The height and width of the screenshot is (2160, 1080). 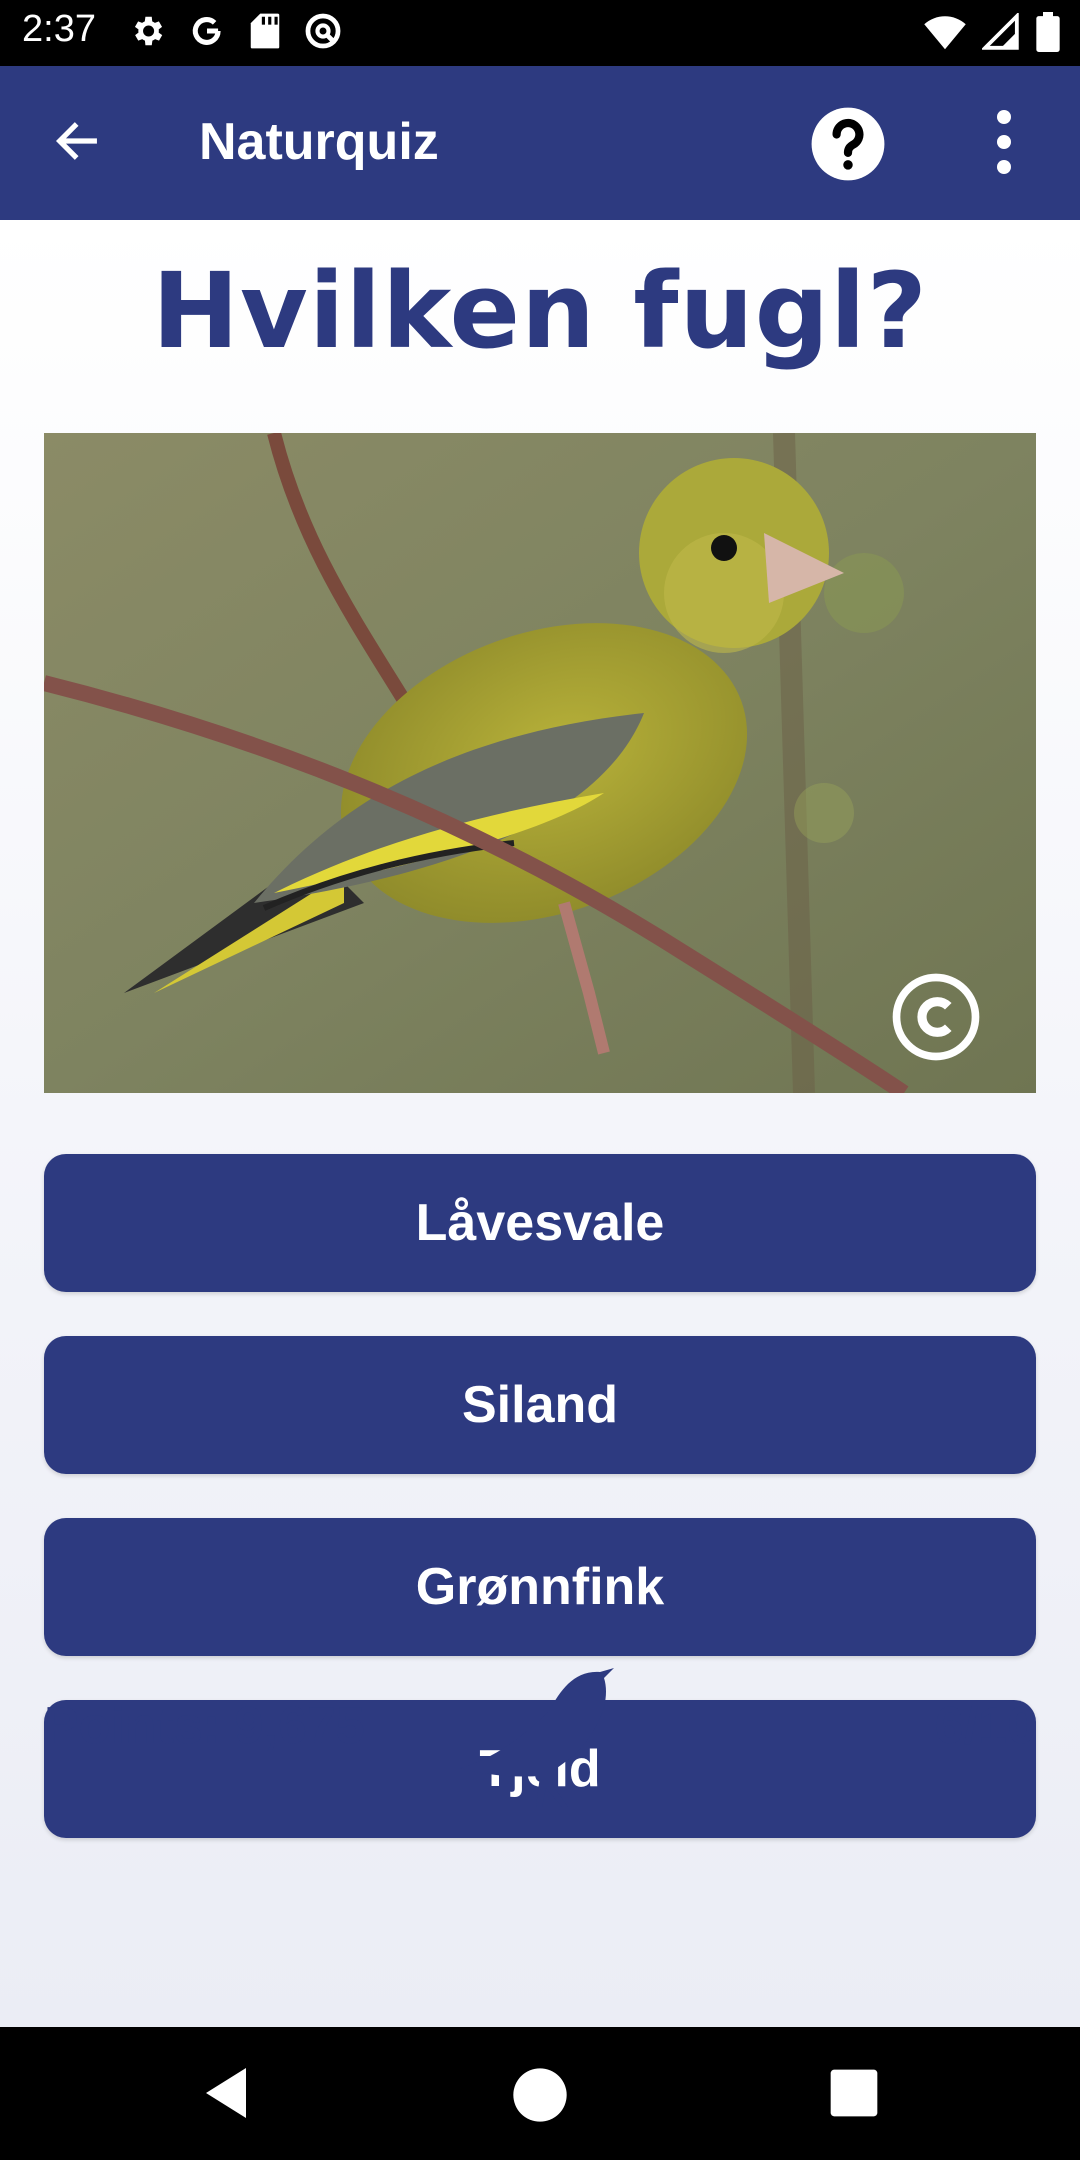 I want to click on google-icon, so click(x=207, y=31).